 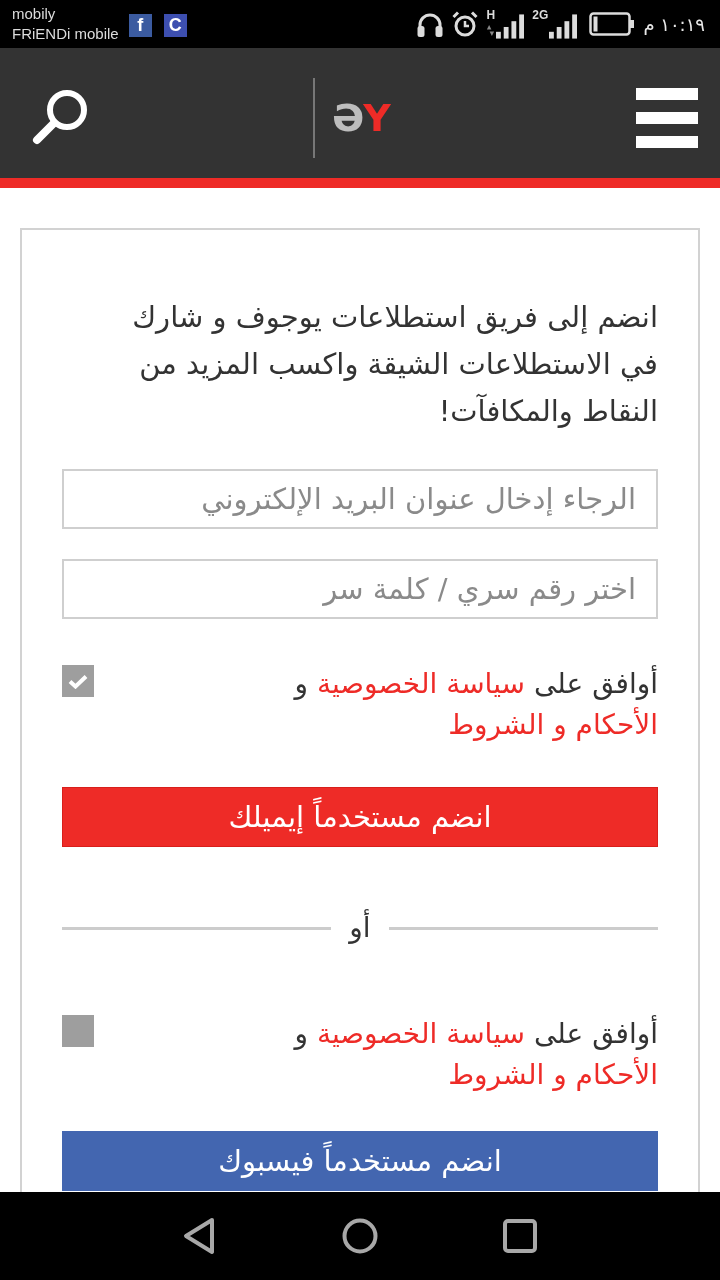 I want to click on carrier-name: mobily, so click(x=34, y=14).